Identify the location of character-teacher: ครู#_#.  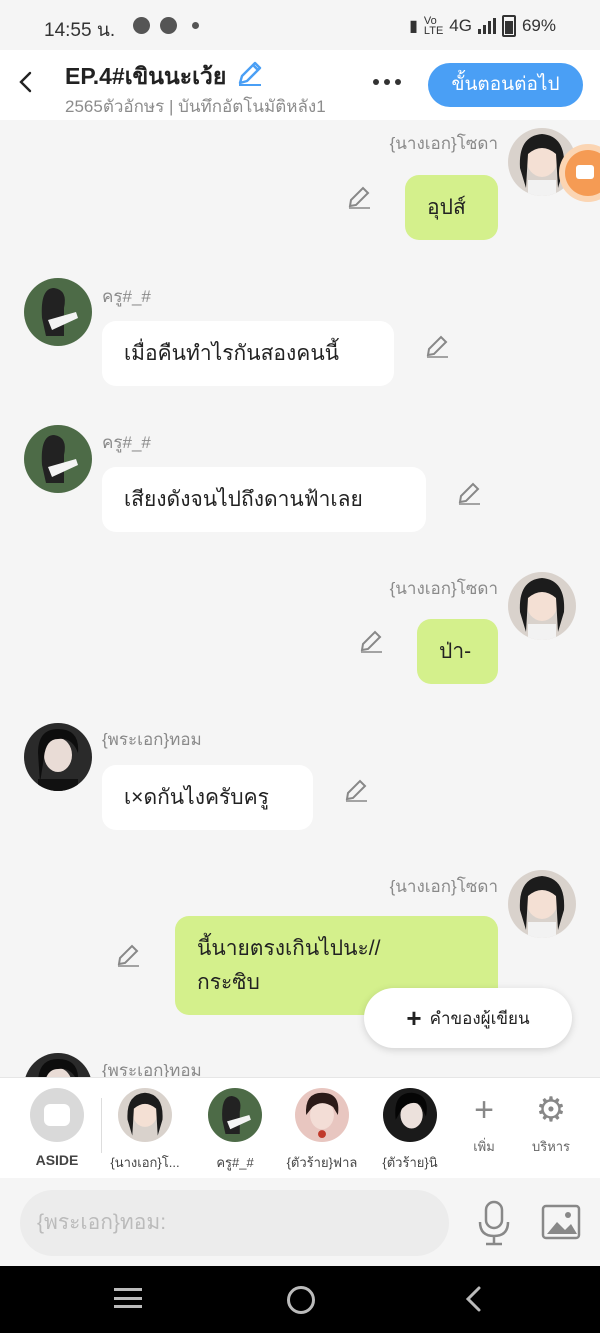
(235, 1130).